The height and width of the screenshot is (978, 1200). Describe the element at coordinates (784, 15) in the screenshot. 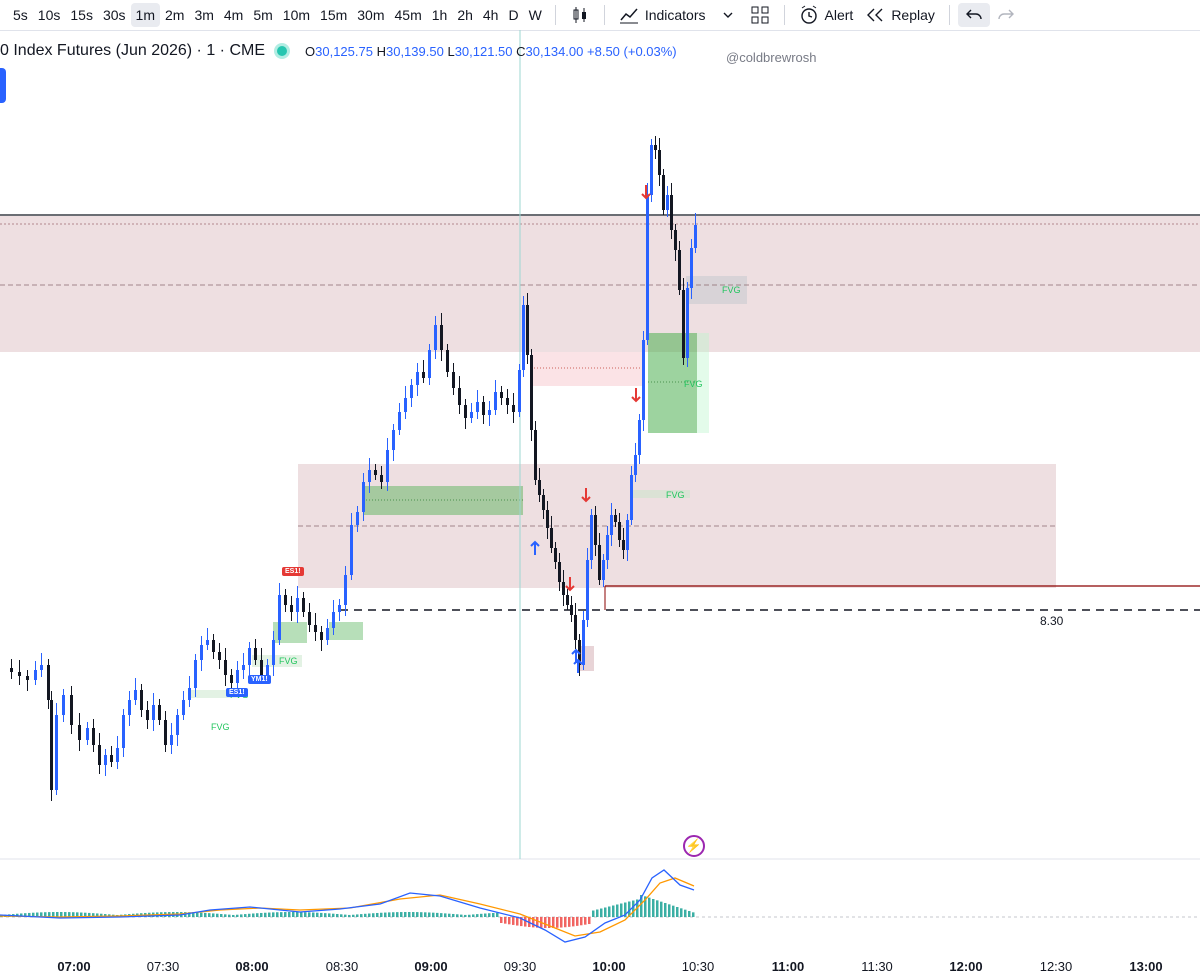

I see `toolbar-divider` at that location.